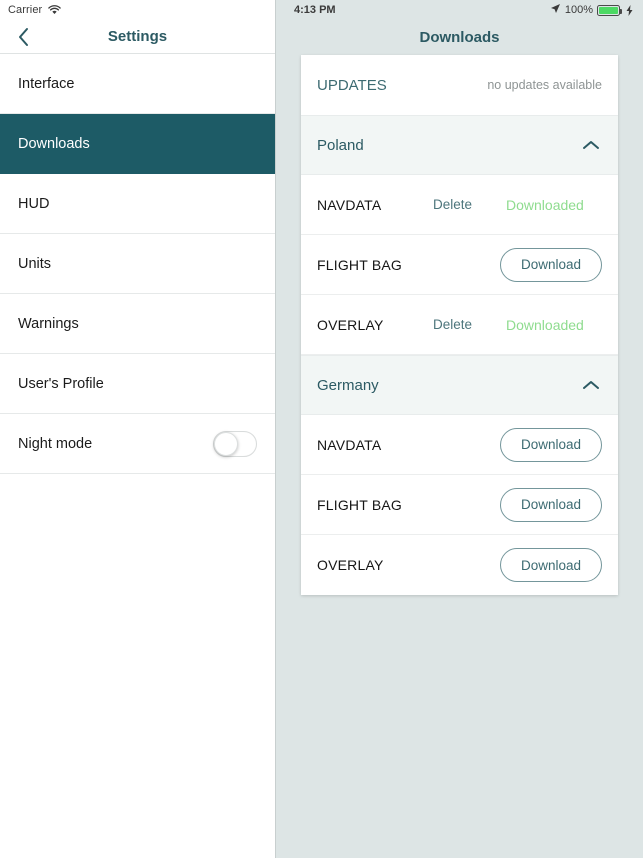 Image resolution: width=643 pixels, height=858 pixels. What do you see at coordinates (35, 263) in the screenshot?
I see `sidebar-item-label: Units` at bounding box center [35, 263].